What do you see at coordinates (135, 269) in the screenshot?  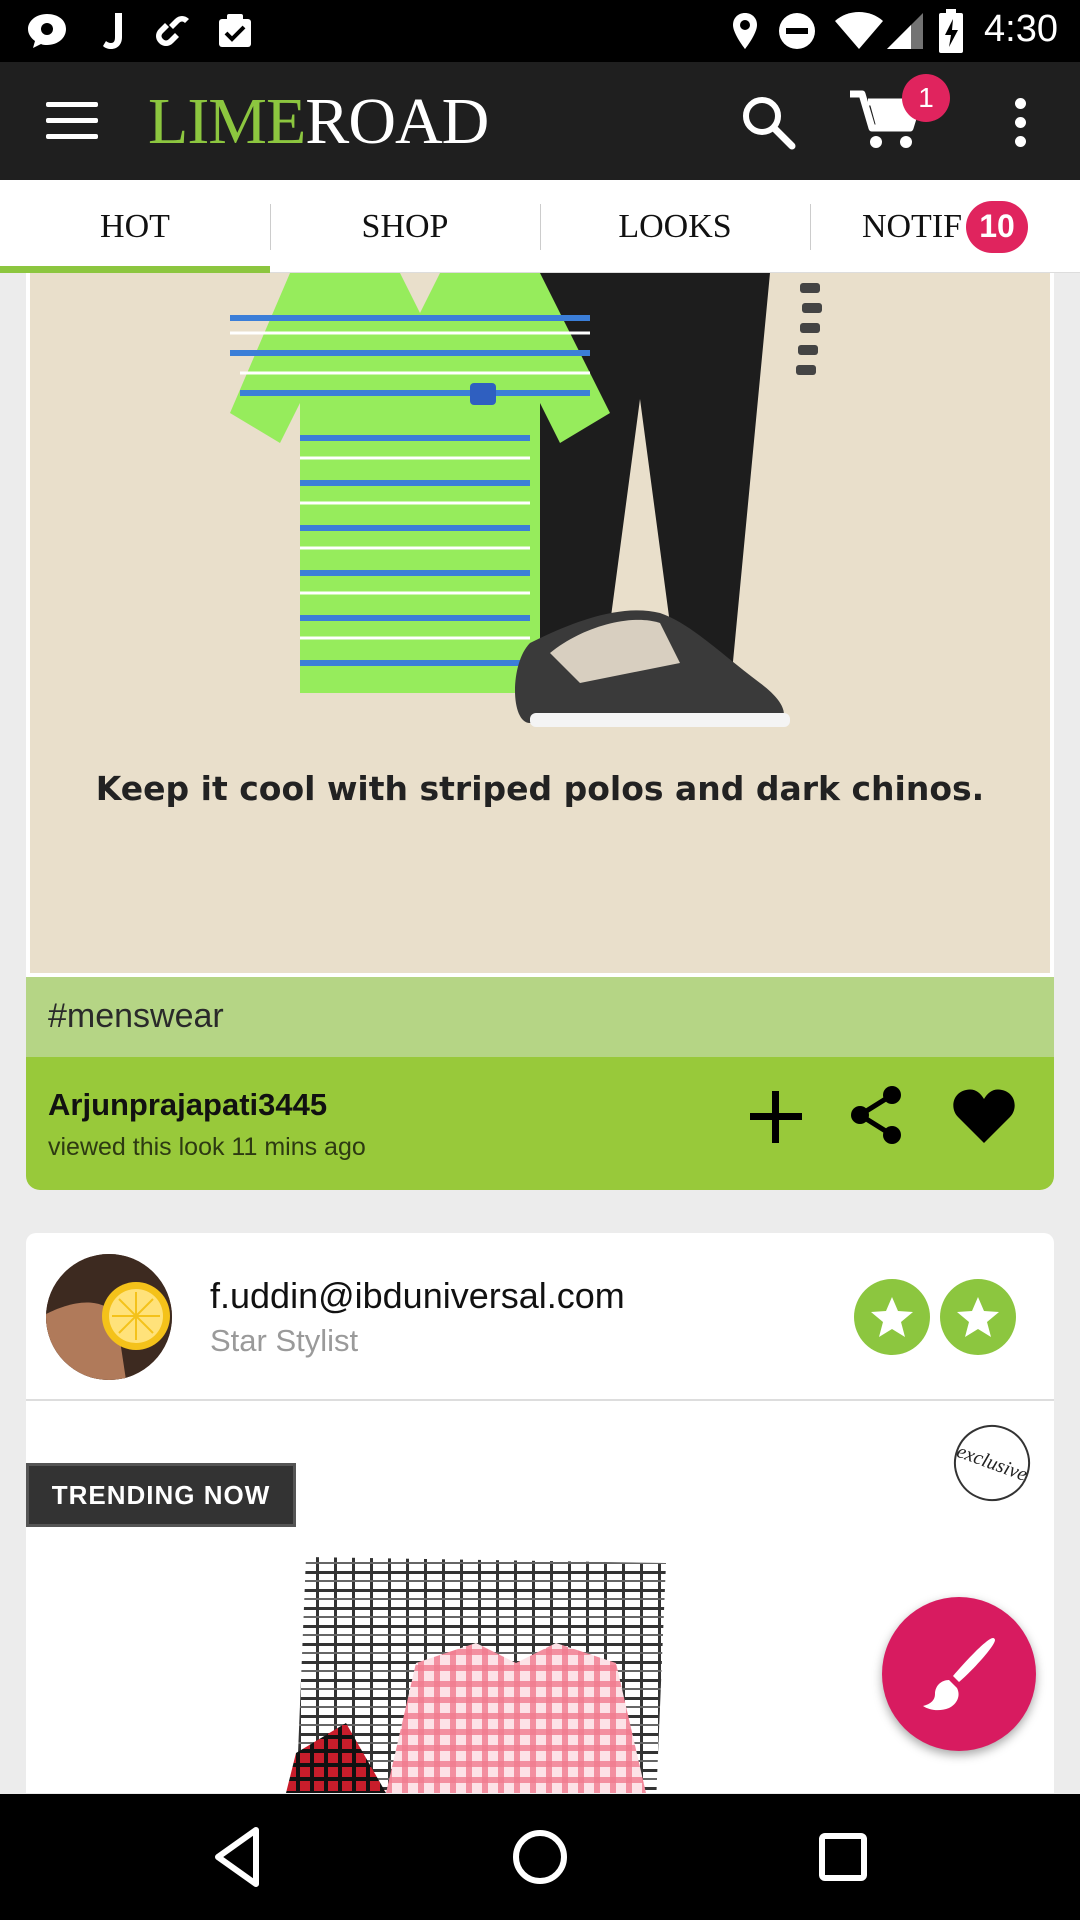 I see `active-tab-indicator` at bounding box center [135, 269].